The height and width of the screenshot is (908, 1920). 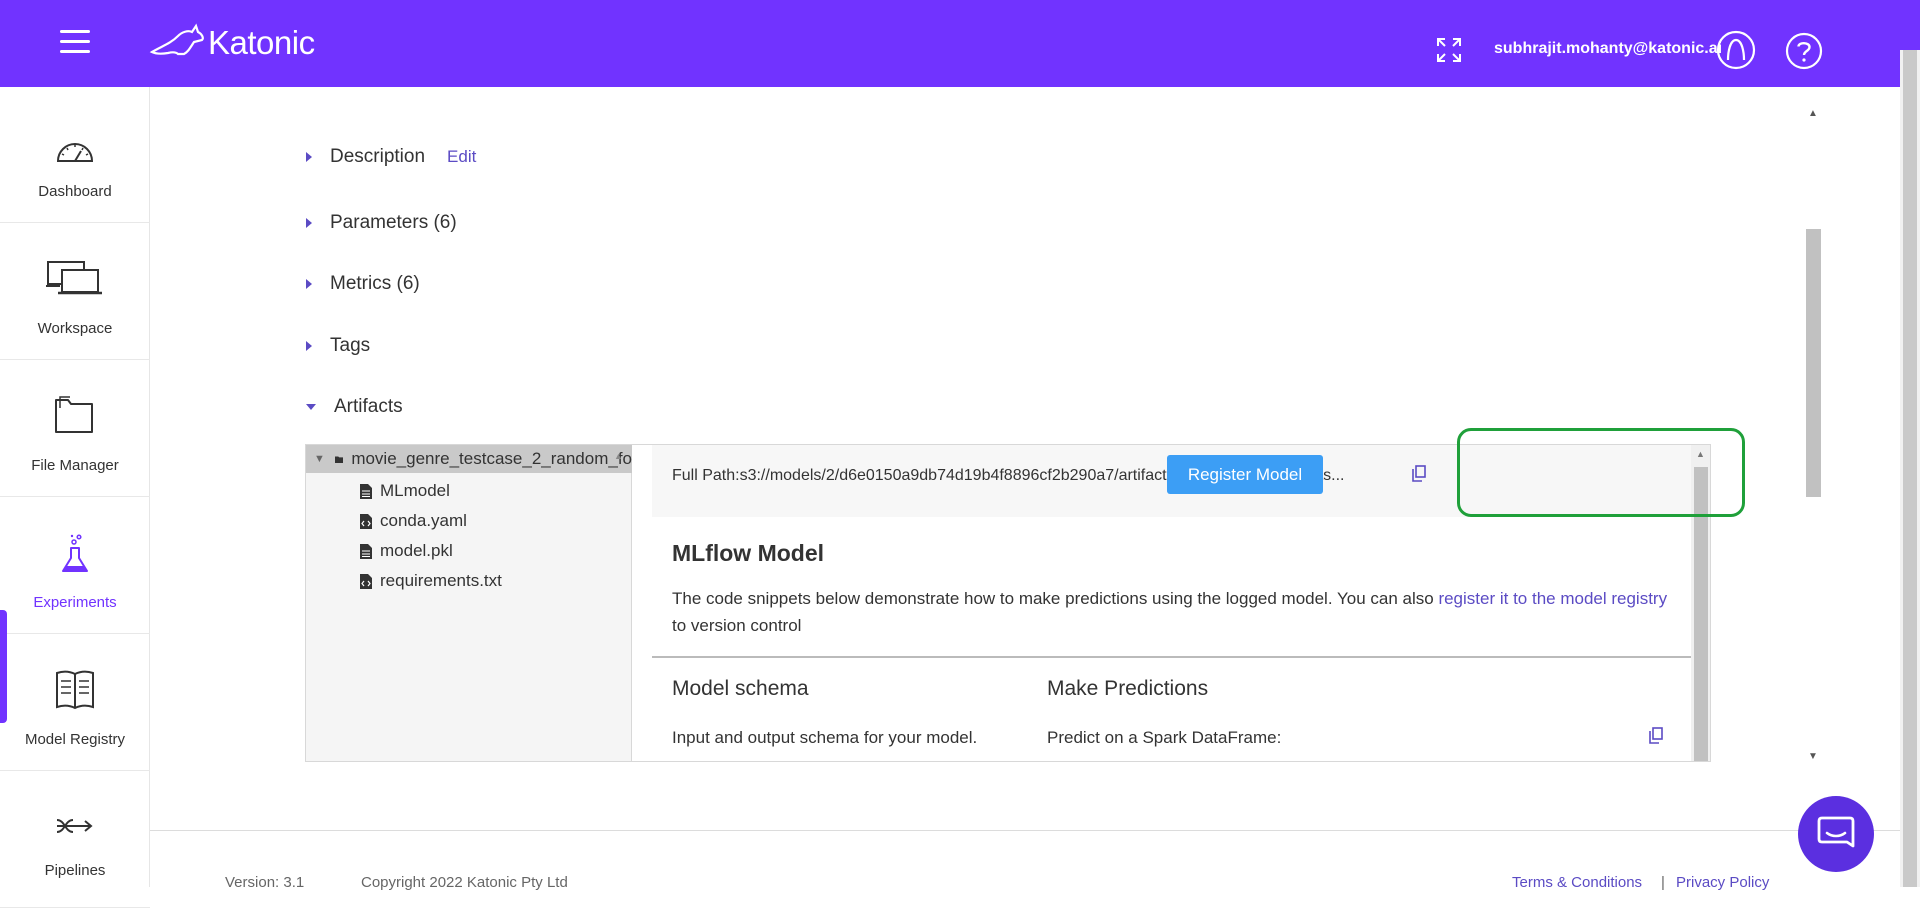 I want to click on register-model-button: Register Model, so click(x=1245, y=474).